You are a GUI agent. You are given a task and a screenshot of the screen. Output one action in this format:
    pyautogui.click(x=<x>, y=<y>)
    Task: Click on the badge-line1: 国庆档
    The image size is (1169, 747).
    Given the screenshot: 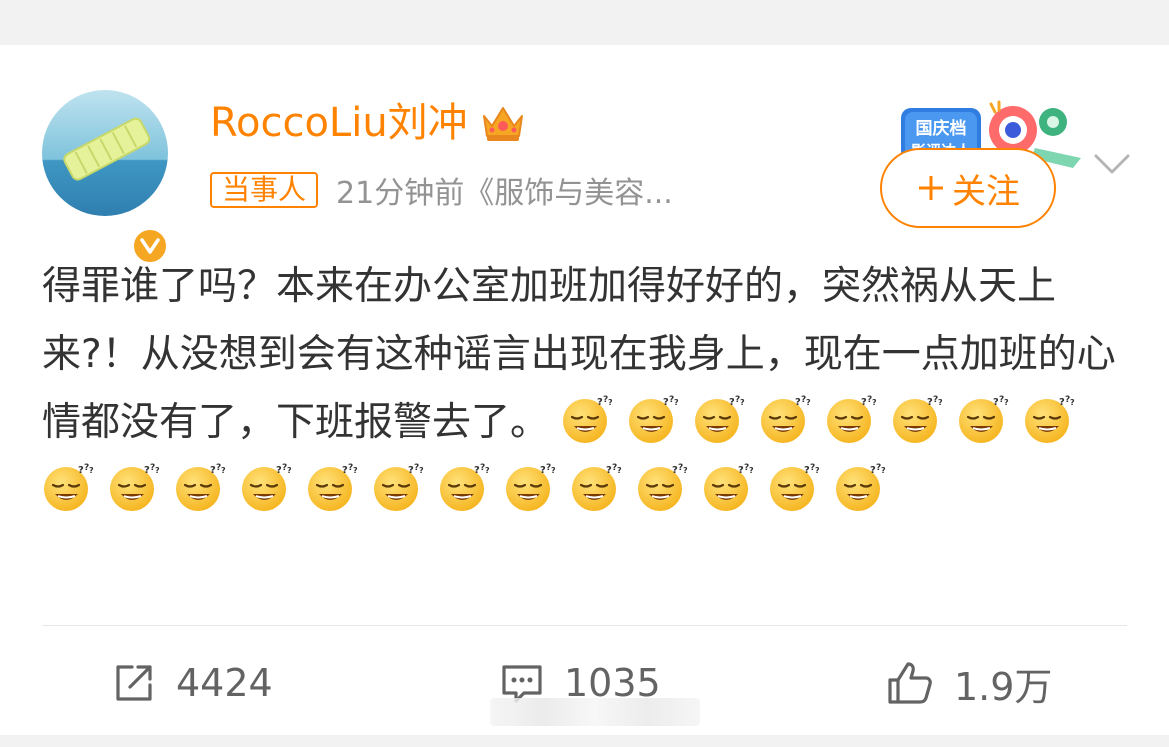 What is the action you would take?
    pyautogui.click(x=941, y=128)
    